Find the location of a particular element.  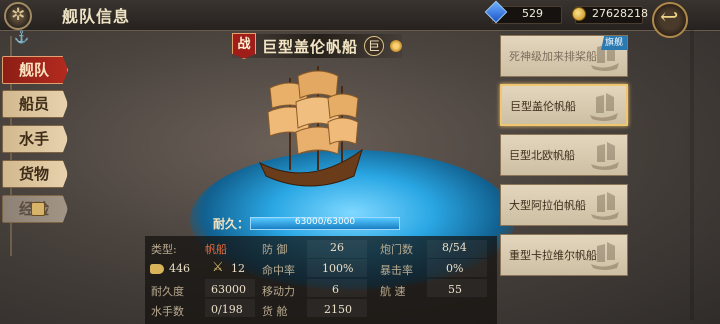

crossed-swords-icon: ⚔ is located at coordinates (218, 267).